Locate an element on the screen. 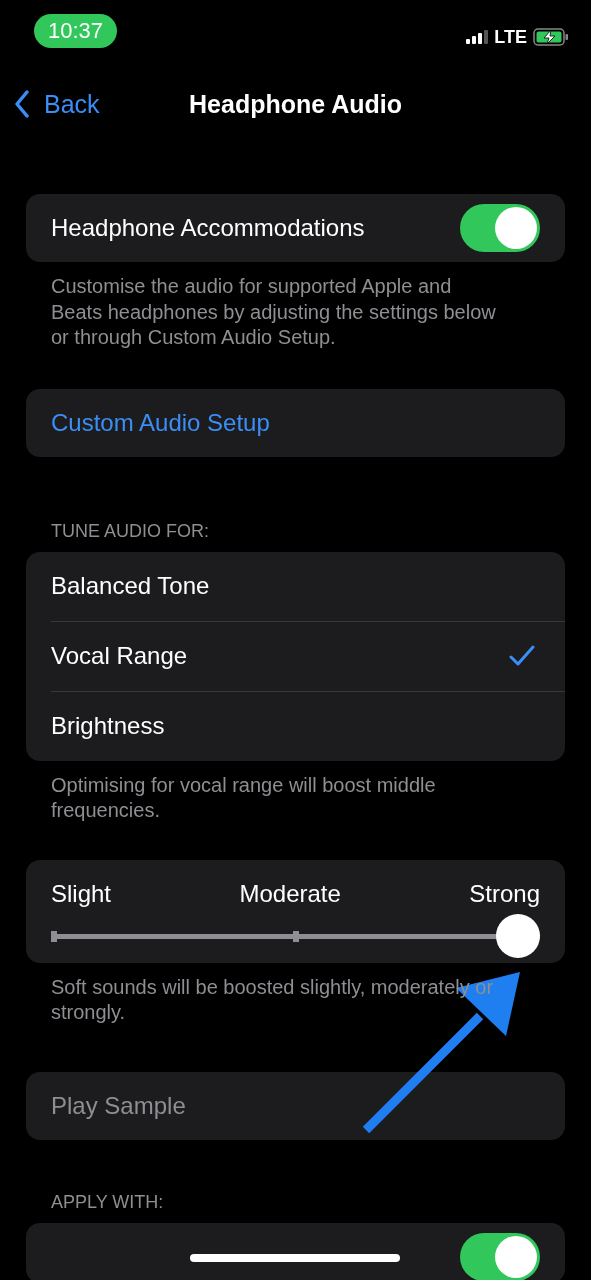 Image resolution: width=591 pixels, height=1280 pixels. battery-icon is located at coordinates (551, 37).